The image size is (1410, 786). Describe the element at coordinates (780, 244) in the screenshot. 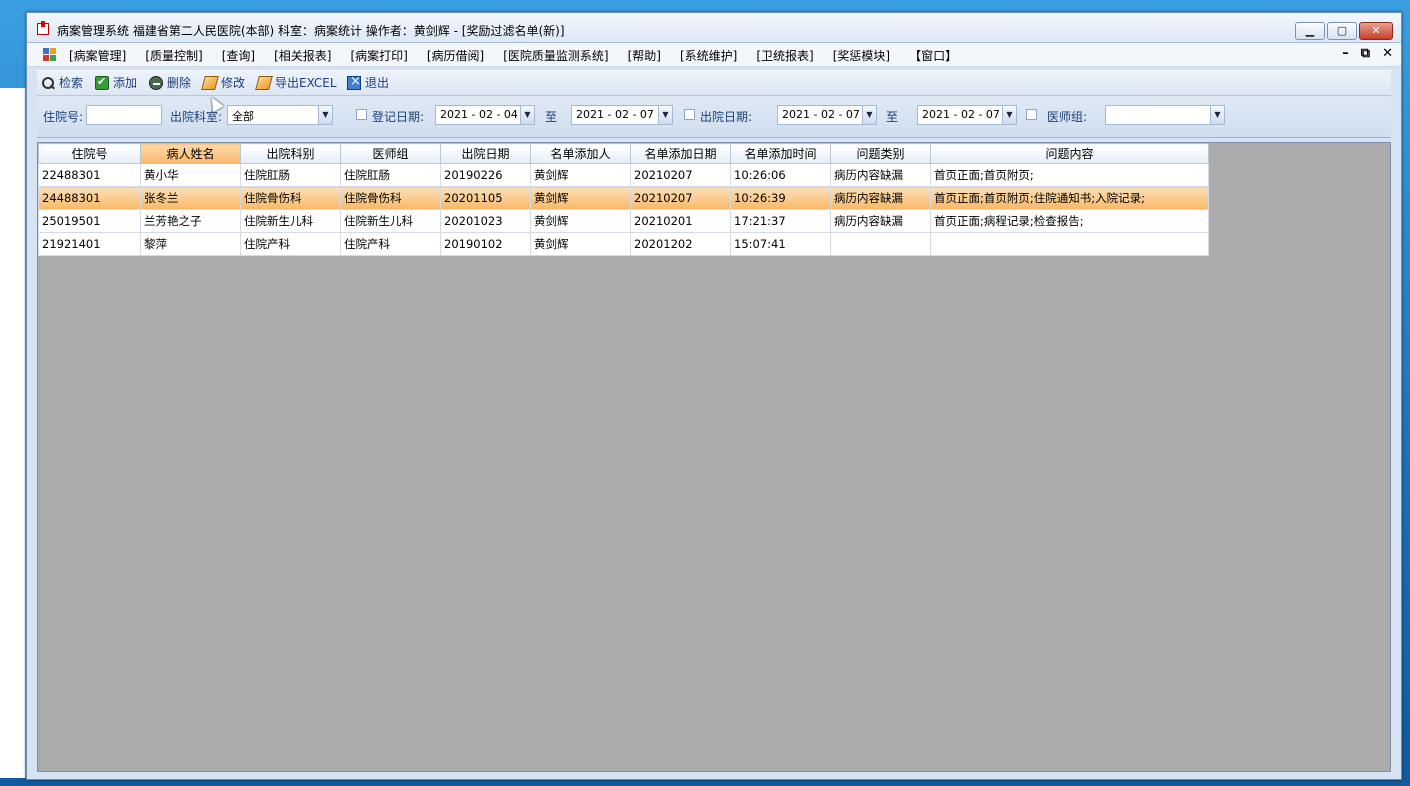

I see `table-cell: 15:07:41` at that location.